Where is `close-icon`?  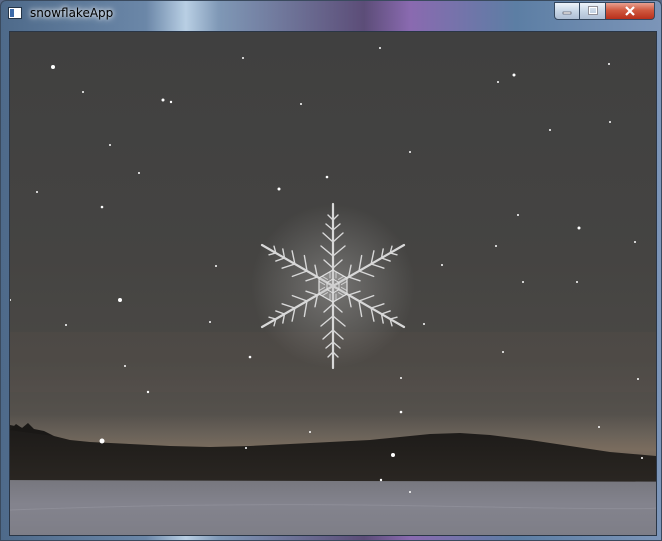
close-icon is located at coordinates (630, 11).